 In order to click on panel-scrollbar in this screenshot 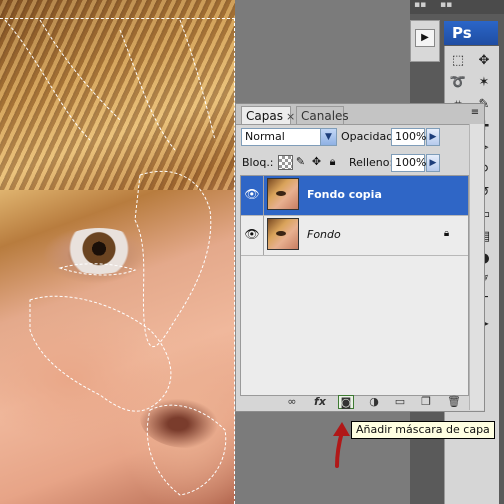, I will do `click(476, 267)`.